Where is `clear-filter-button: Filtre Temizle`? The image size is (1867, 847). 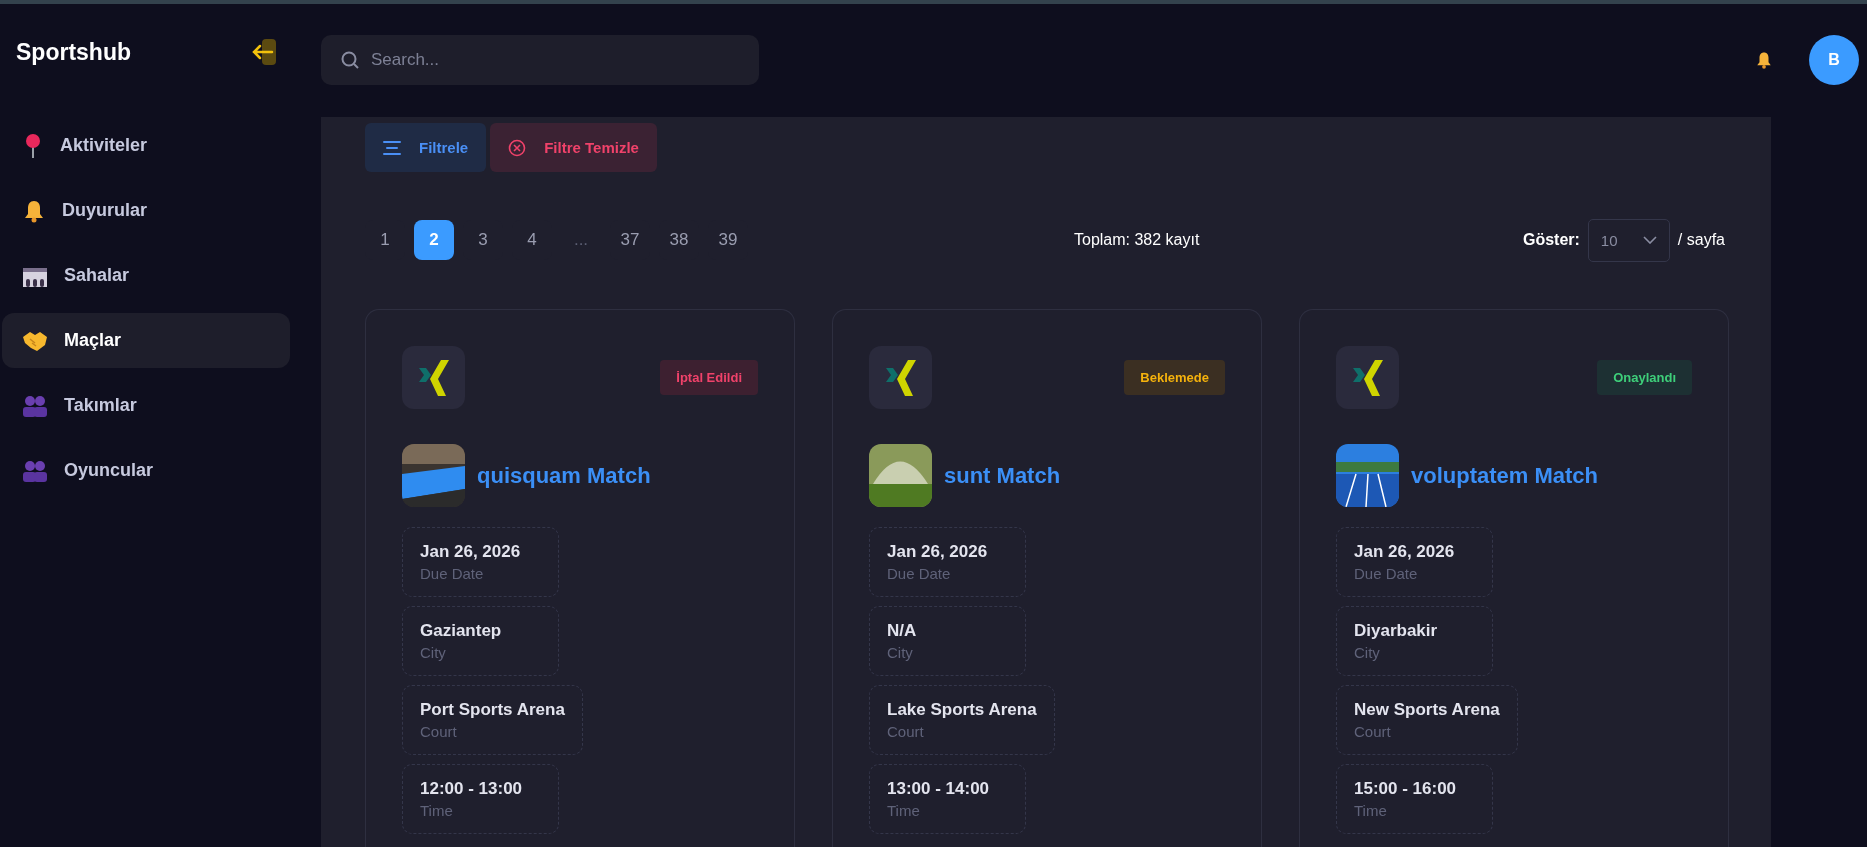
clear-filter-button: Filtre Temizle is located at coordinates (573, 147).